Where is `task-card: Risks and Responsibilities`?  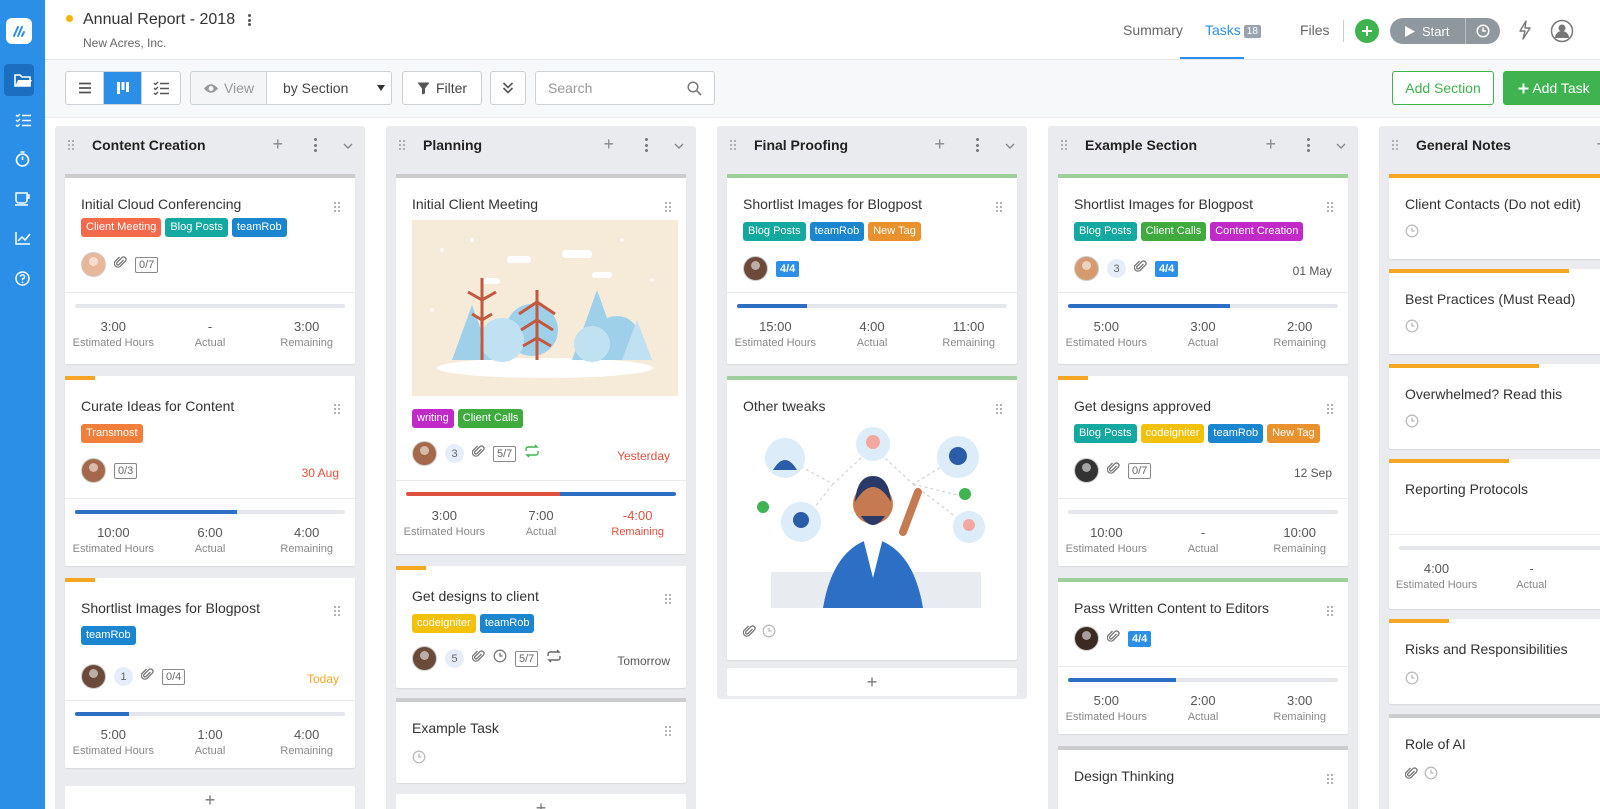
task-card: Risks and Responsibilities is located at coordinates (1494, 661).